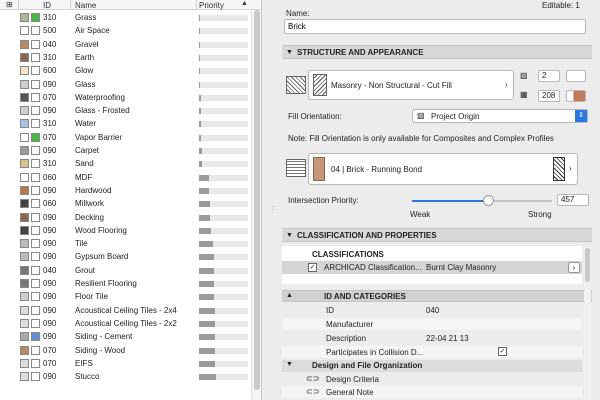 The height and width of the screenshot is (400, 600). I want to click on list-item: 060 Millwork, so click(125, 203).